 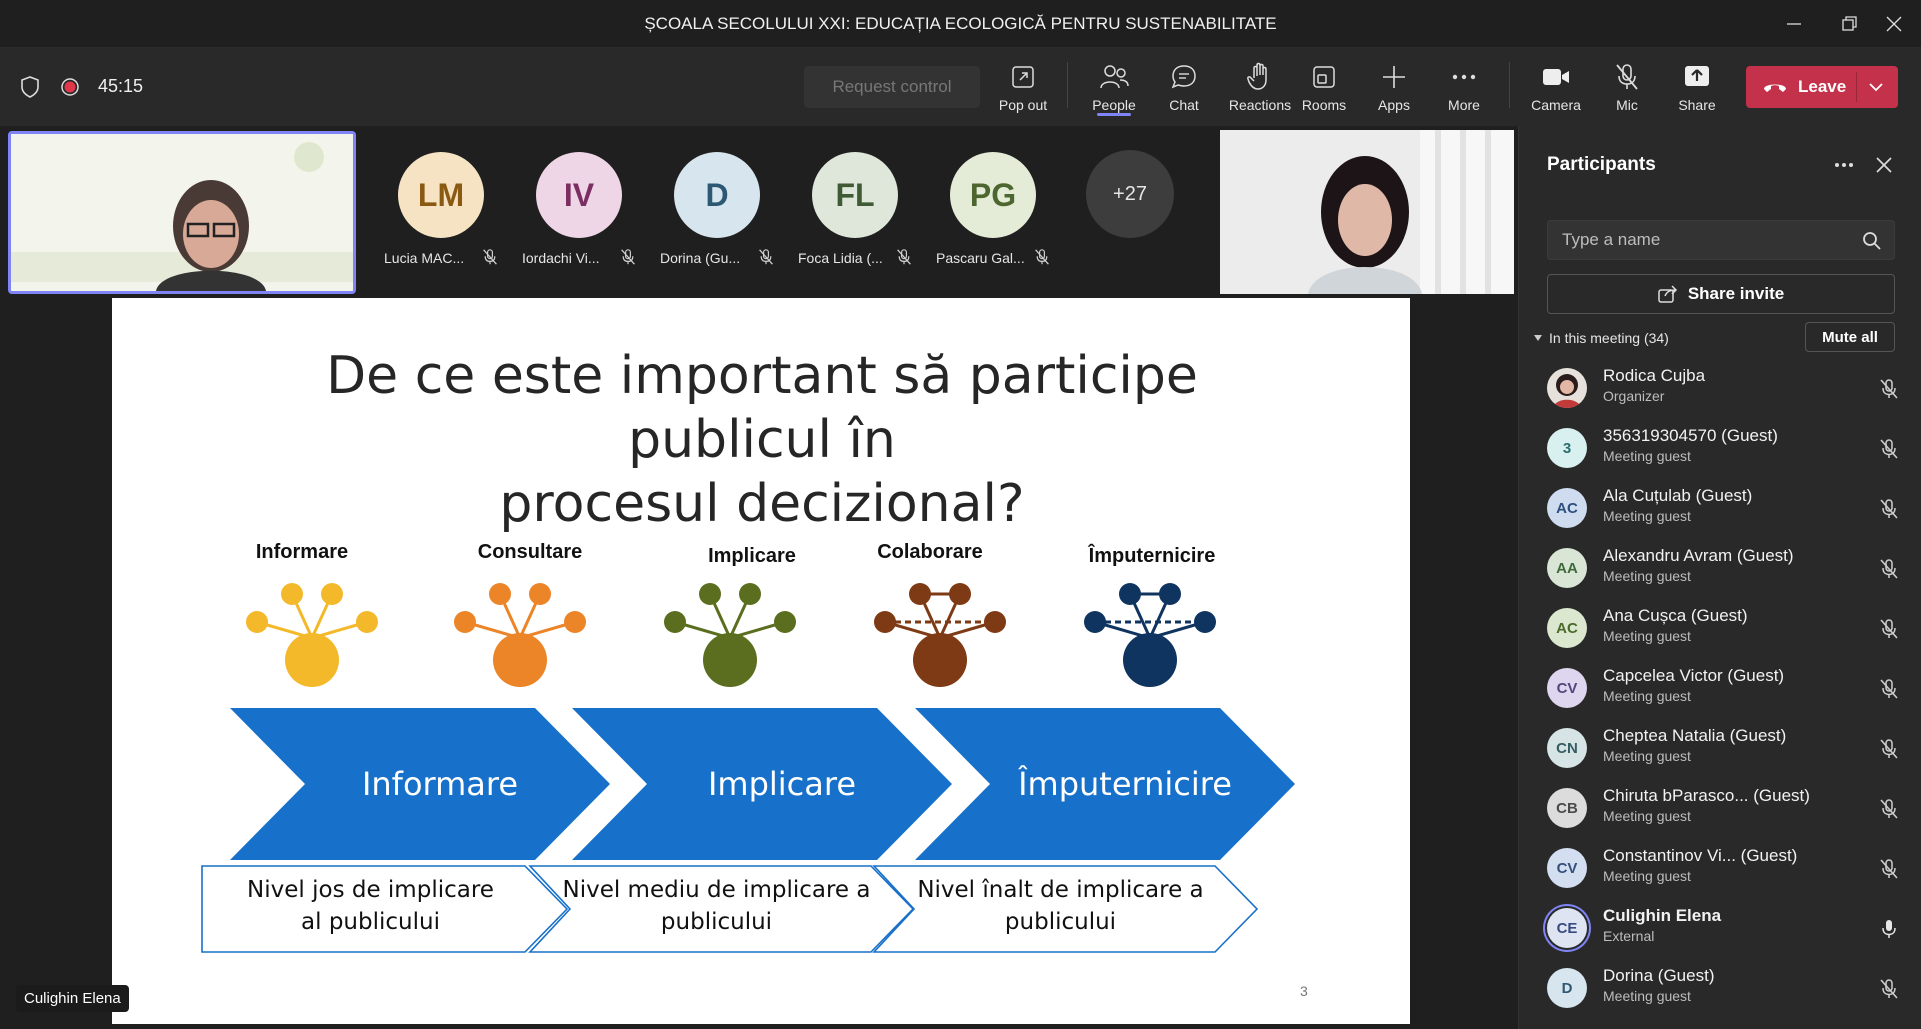 I want to click on participant-name: 356319304570 (Guest), so click(x=1690, y=435).